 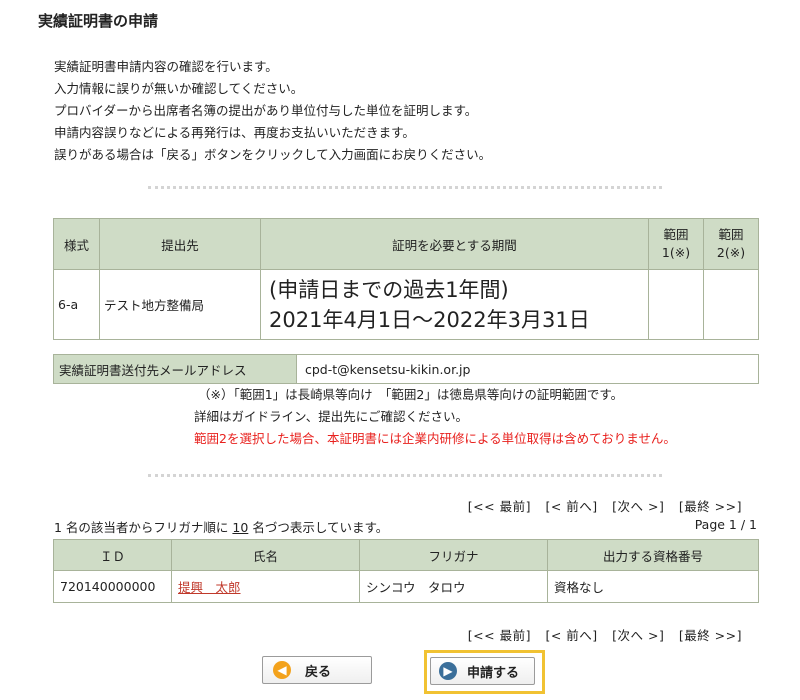 What do you see at coordinates (112, 555) in the screenshot?
I see `col-id: ＩＤ` at bounding box center [112, 555].